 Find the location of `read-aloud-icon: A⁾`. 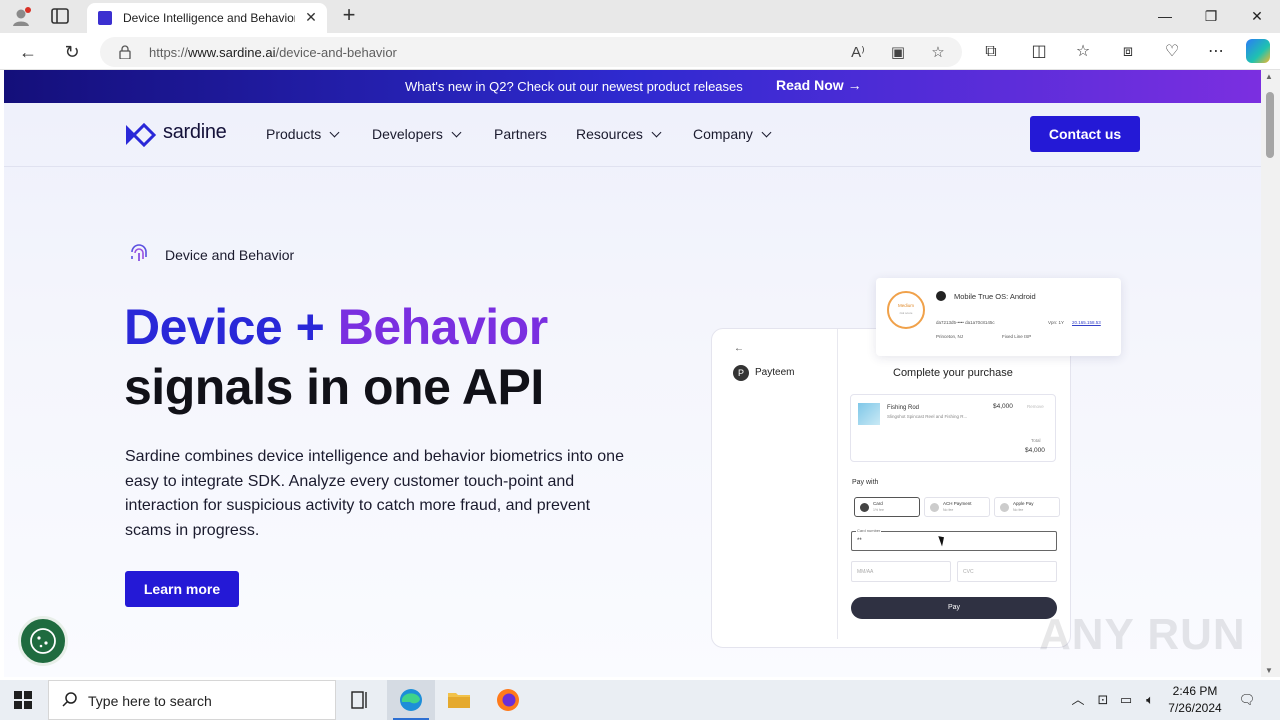

read-aloud-icon: A⁾ is located at coordinates (858, 53).